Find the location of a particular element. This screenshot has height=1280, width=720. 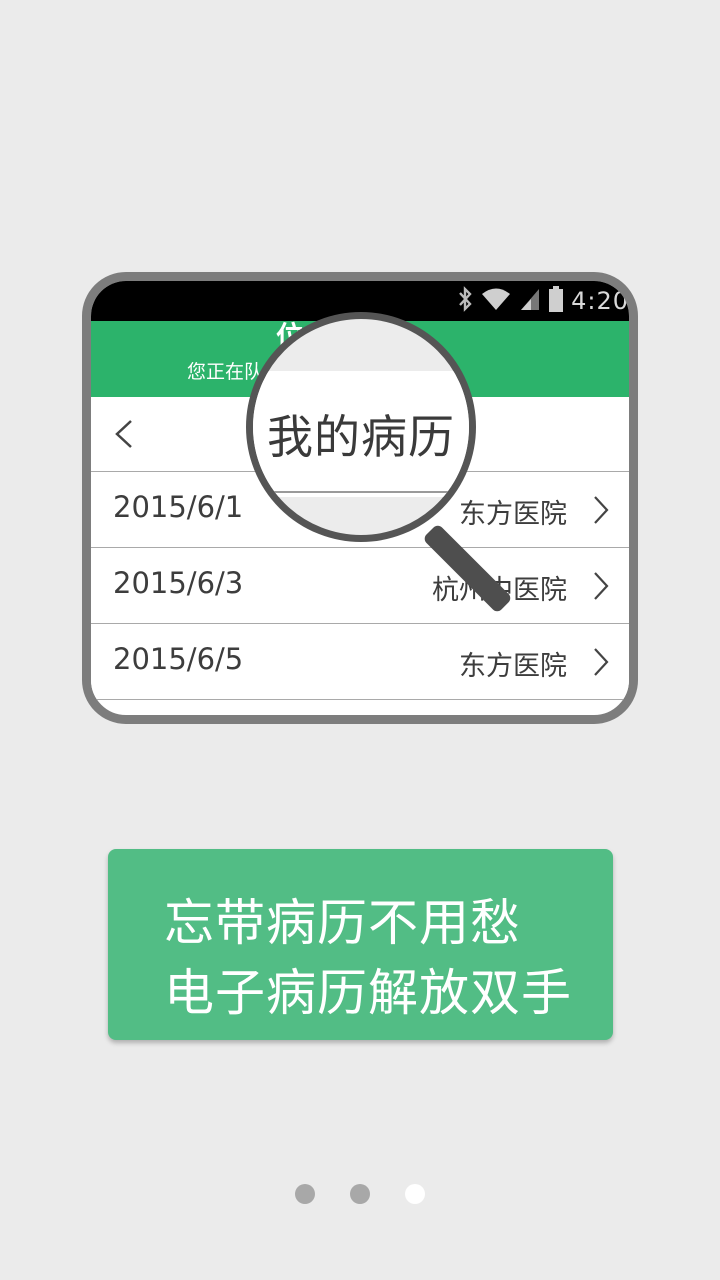

back-chevron-icon is located at coordinates (126, 434).